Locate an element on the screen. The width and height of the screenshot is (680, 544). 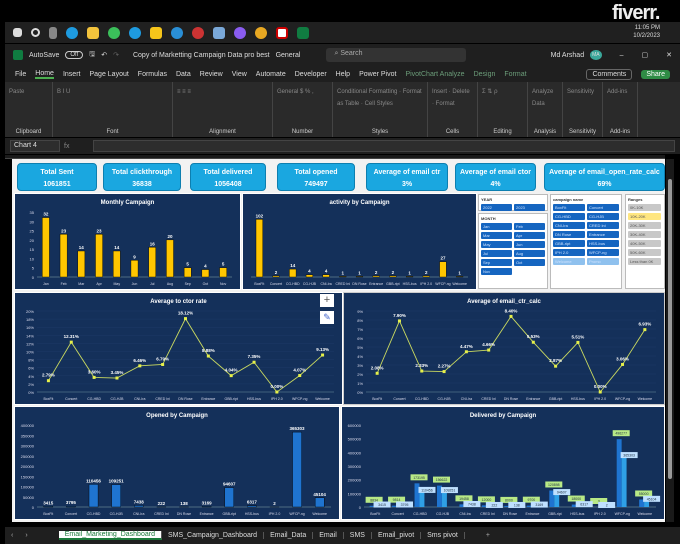
search-icon is located at coordinates (35, 32).